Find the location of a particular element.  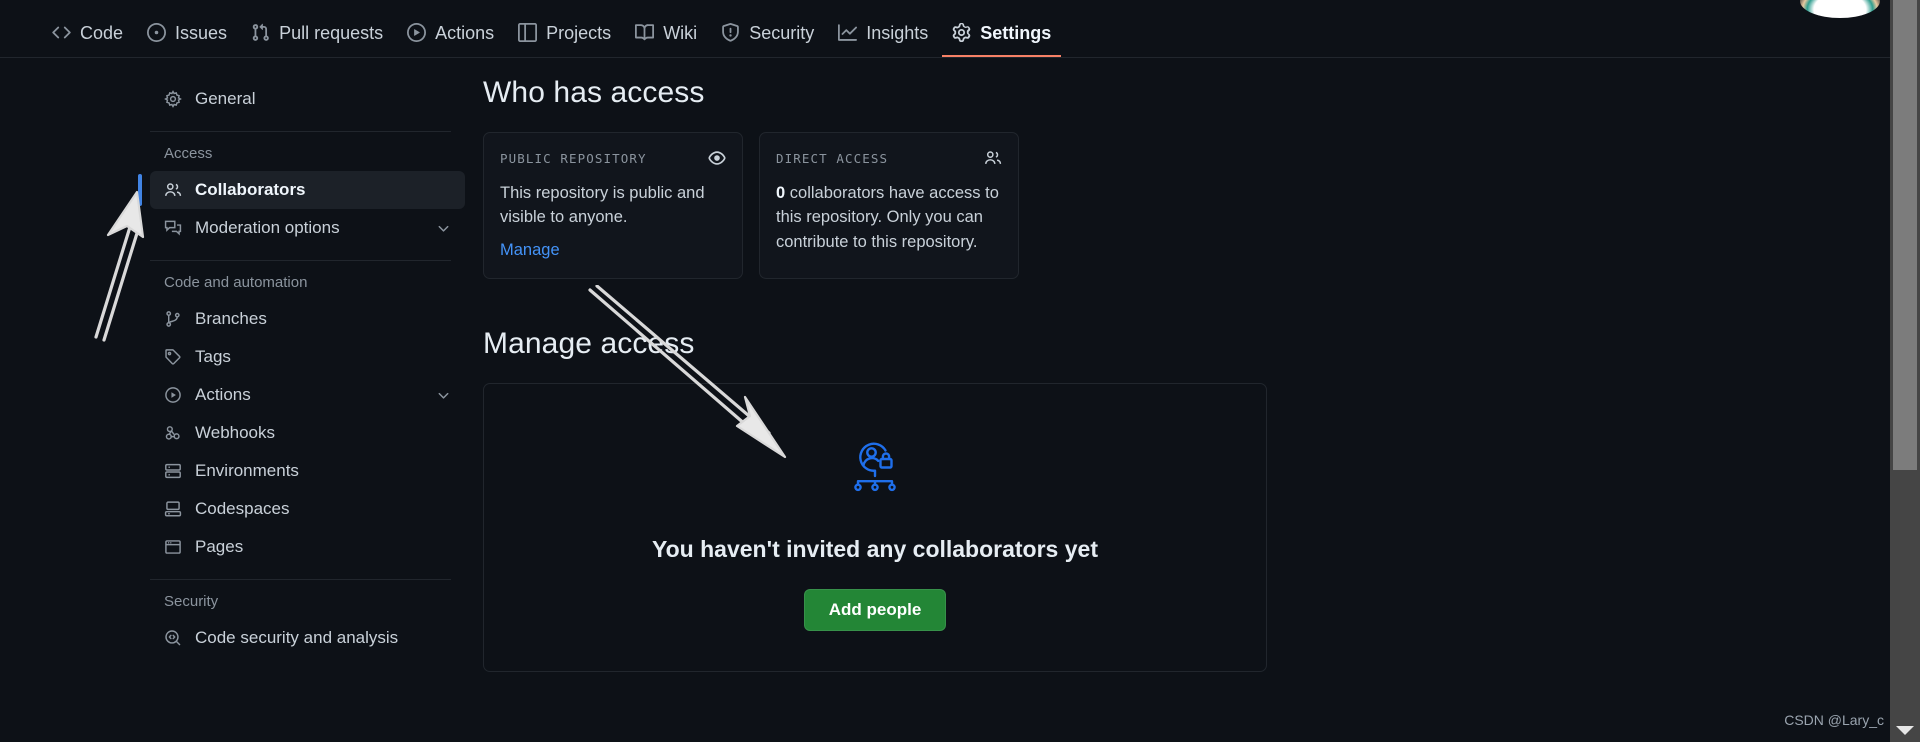

nav-item-settings: Settings is located at coordinates (1002, 39).